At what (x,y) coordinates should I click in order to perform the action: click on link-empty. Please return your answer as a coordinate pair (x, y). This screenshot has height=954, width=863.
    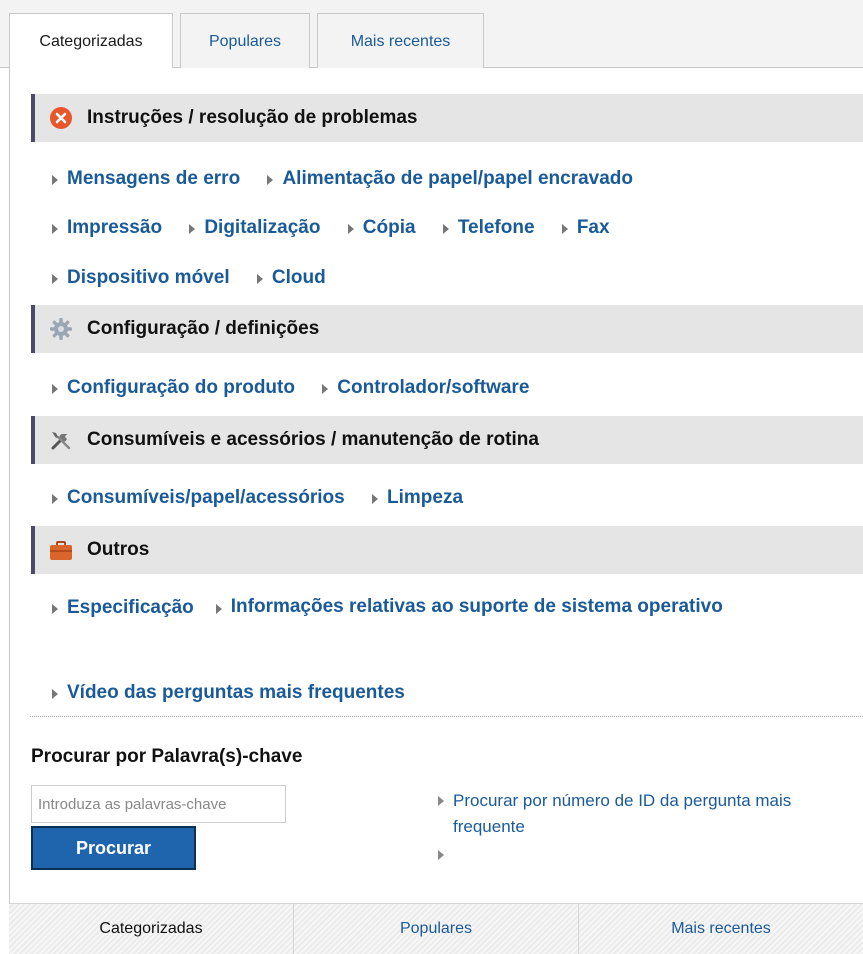
    Looking at the image, I should click on (638, 854).